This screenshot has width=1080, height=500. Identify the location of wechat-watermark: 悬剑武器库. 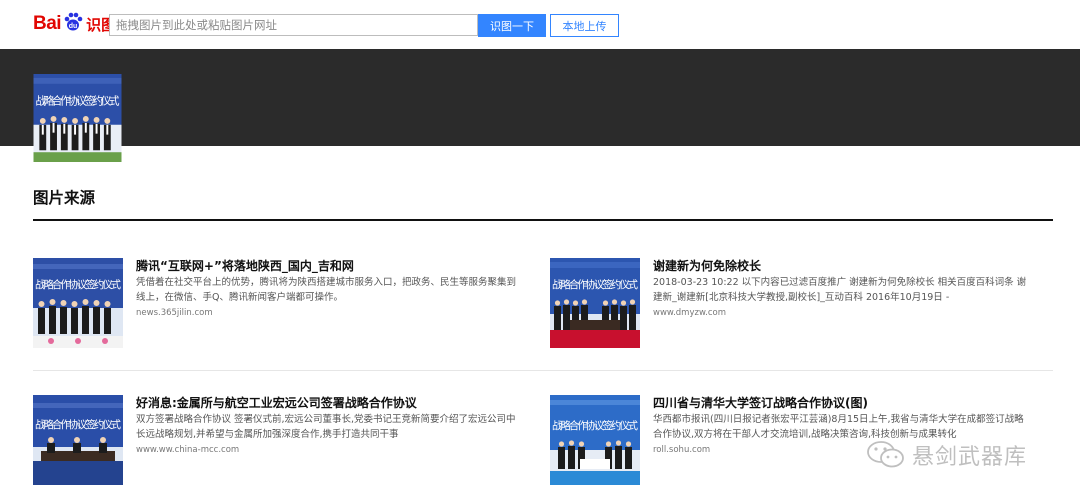
(946, 455).